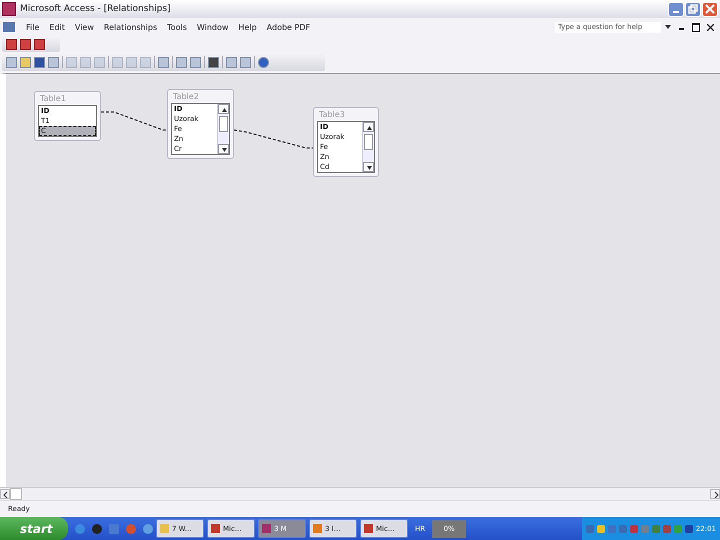 The height and width of the screenshot is (540, 720). I want to click on horizontal-scrollbar, so click(360, 493).